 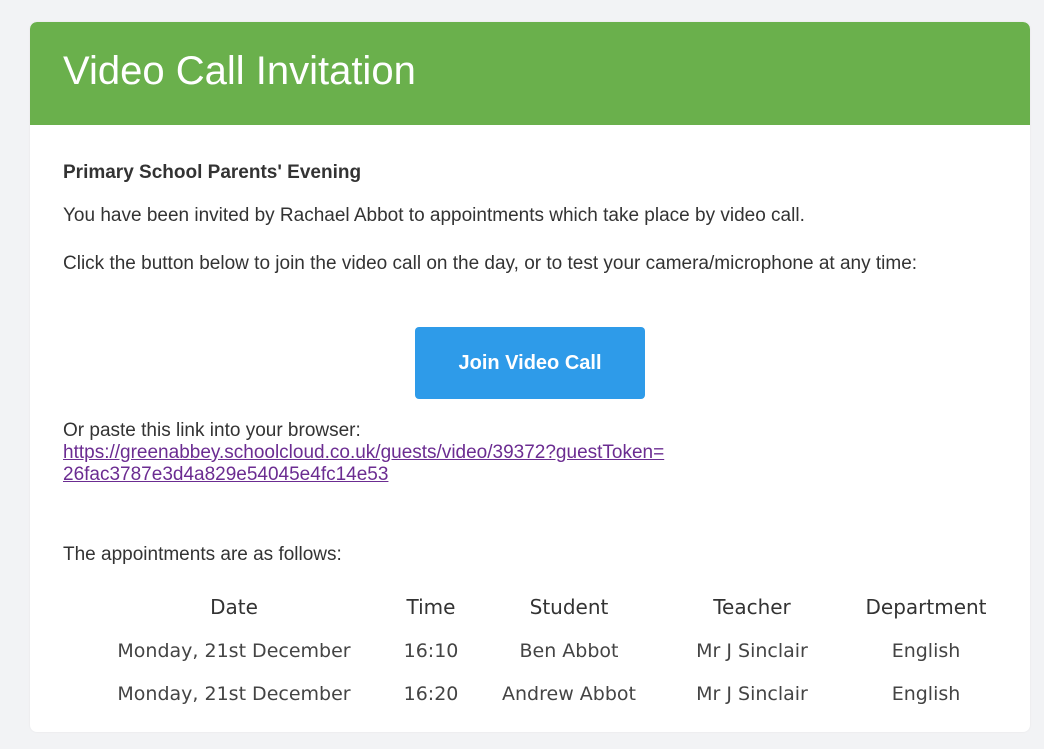 I want to click on table-header-row: Date Time Student Teacher Department, so click(x=546, y=607).